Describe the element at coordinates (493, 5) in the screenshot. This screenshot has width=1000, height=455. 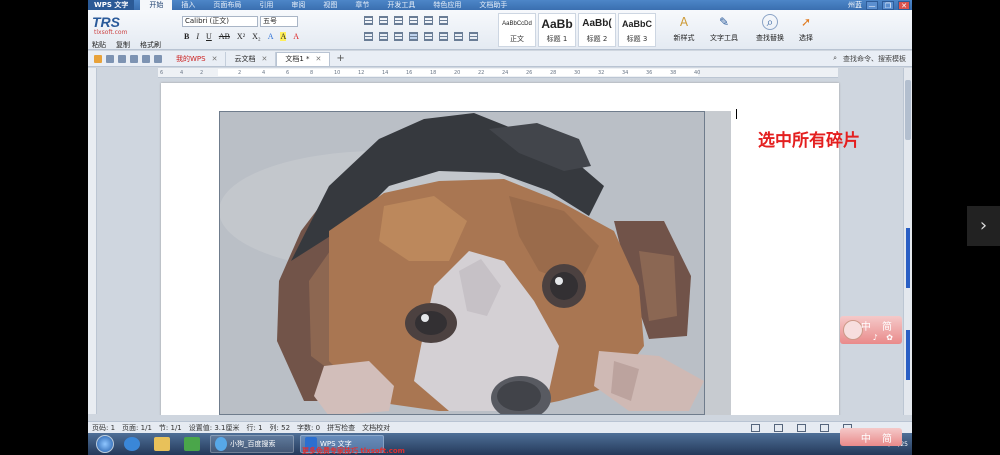
I see `tab-doc-assistant: 文档助手` at that location.